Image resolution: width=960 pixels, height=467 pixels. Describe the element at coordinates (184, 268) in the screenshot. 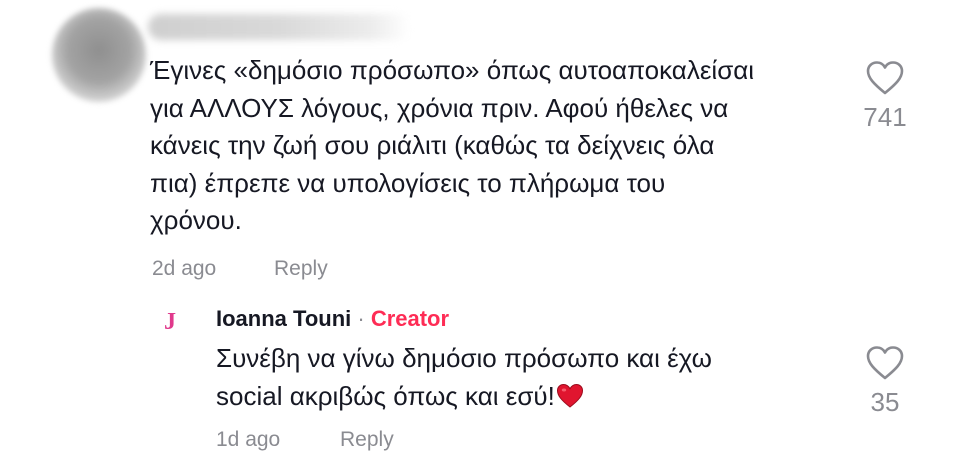

I see `comment-timestamp: 2d ago` at that location.